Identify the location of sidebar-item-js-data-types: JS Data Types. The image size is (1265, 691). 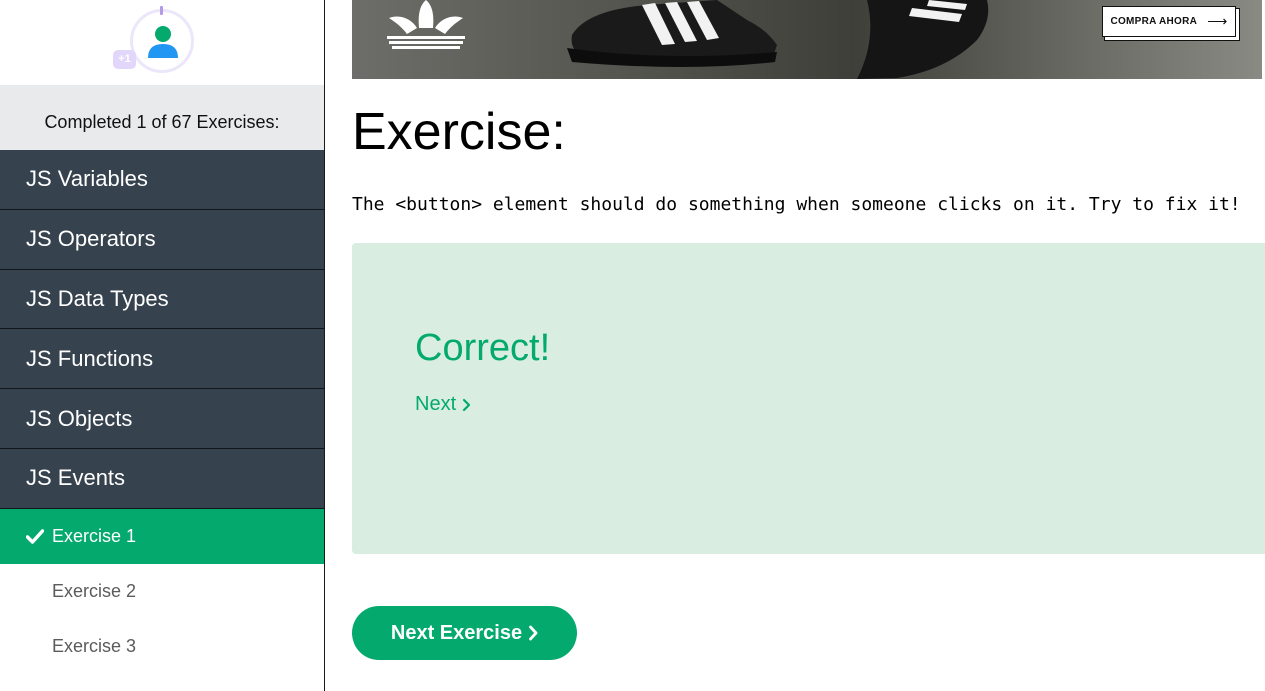
(162, 299).